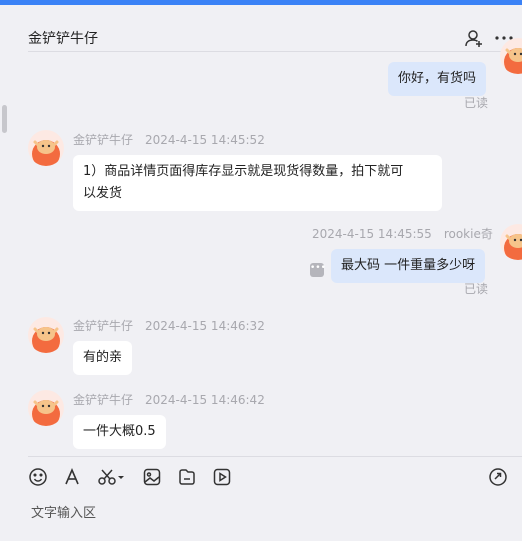  I want to click on message-bubble: 你好，有货吗, so click(437, 79).